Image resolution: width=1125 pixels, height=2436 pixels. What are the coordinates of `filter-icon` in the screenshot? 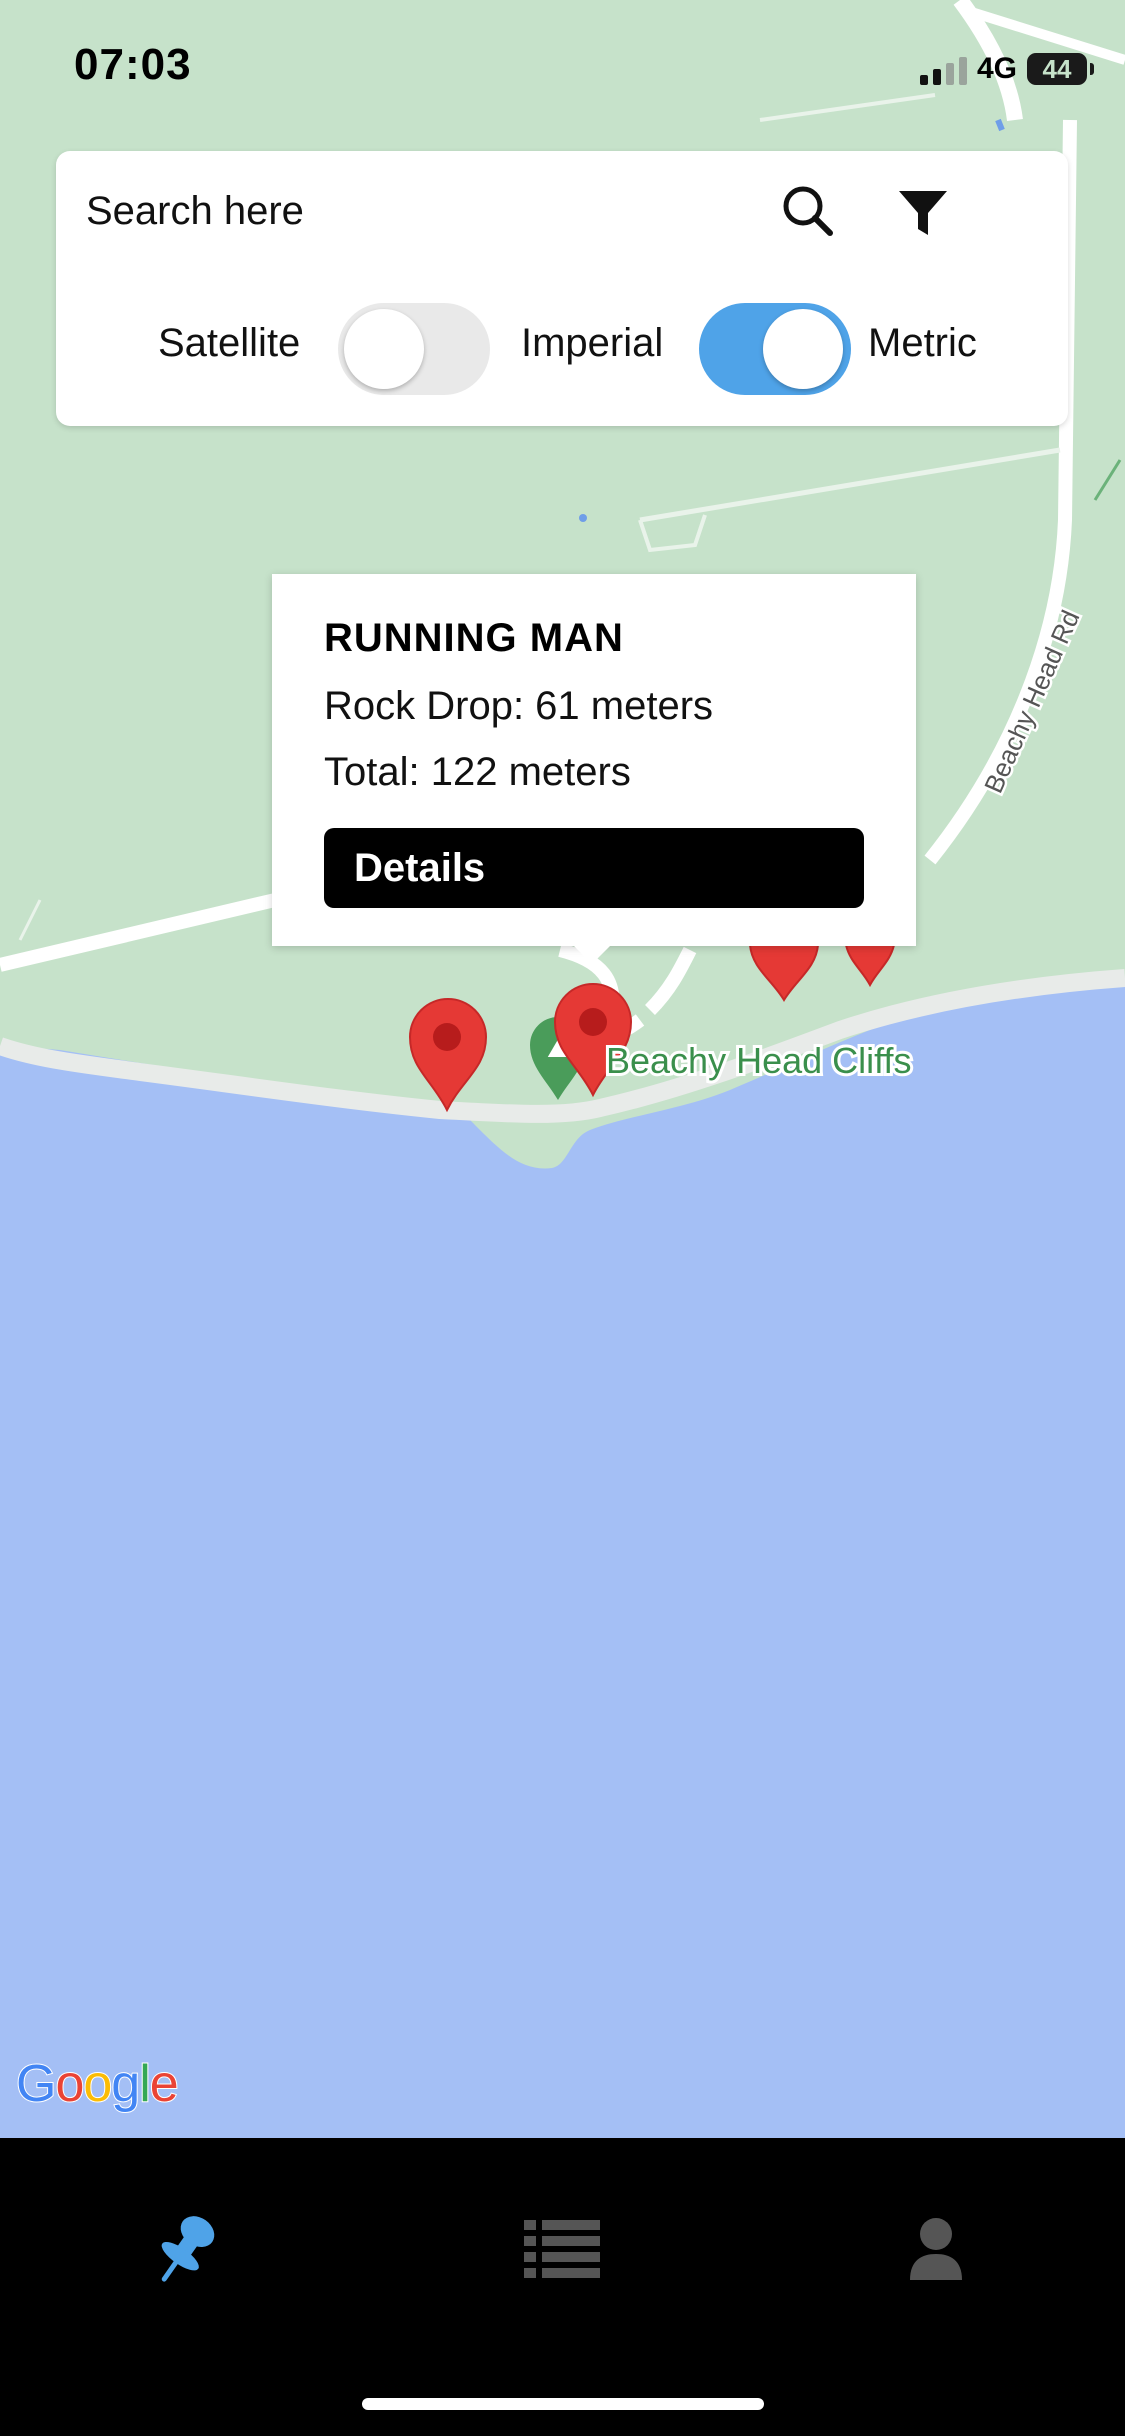 It's located at (923, 212).